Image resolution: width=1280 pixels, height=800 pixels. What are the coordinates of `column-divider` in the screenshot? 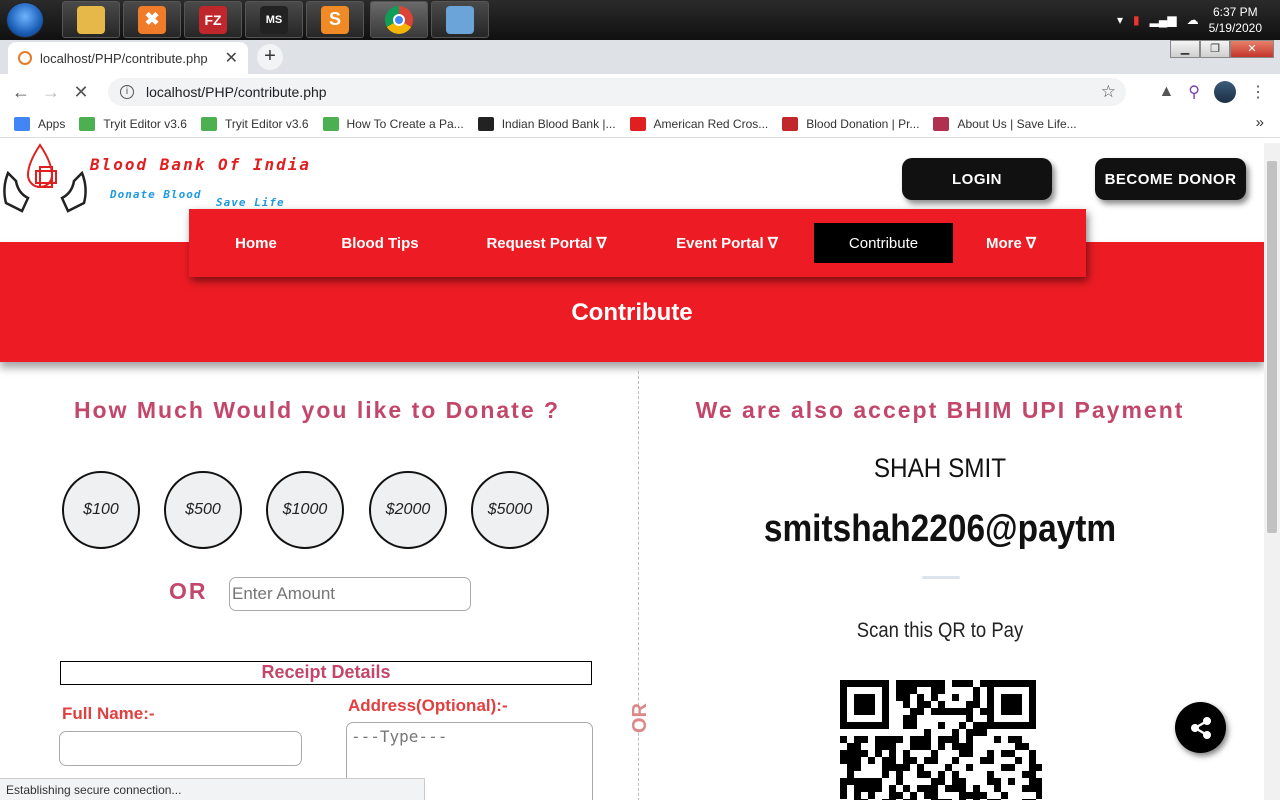 It's located at (638, 585).